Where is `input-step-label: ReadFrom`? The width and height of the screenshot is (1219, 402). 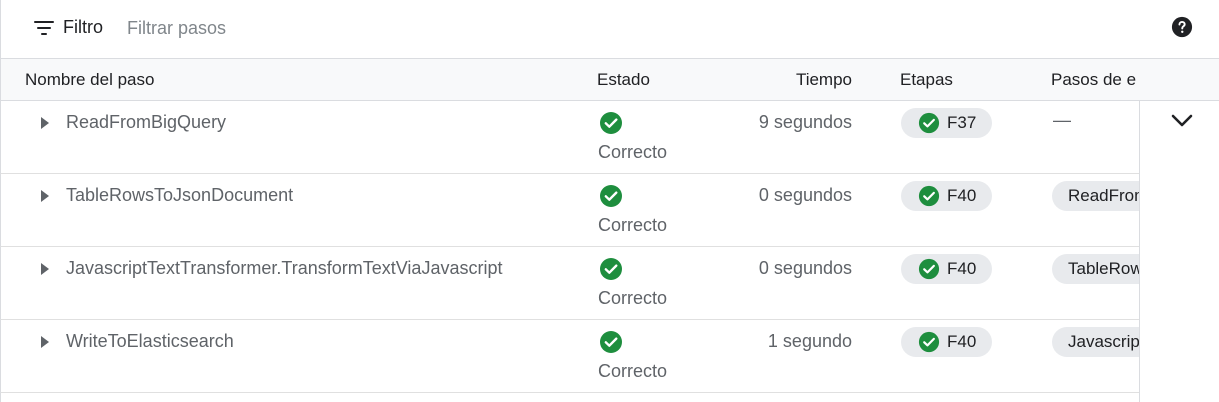
input-step-label: ReadFrom is located at coordinates (1108, 195).